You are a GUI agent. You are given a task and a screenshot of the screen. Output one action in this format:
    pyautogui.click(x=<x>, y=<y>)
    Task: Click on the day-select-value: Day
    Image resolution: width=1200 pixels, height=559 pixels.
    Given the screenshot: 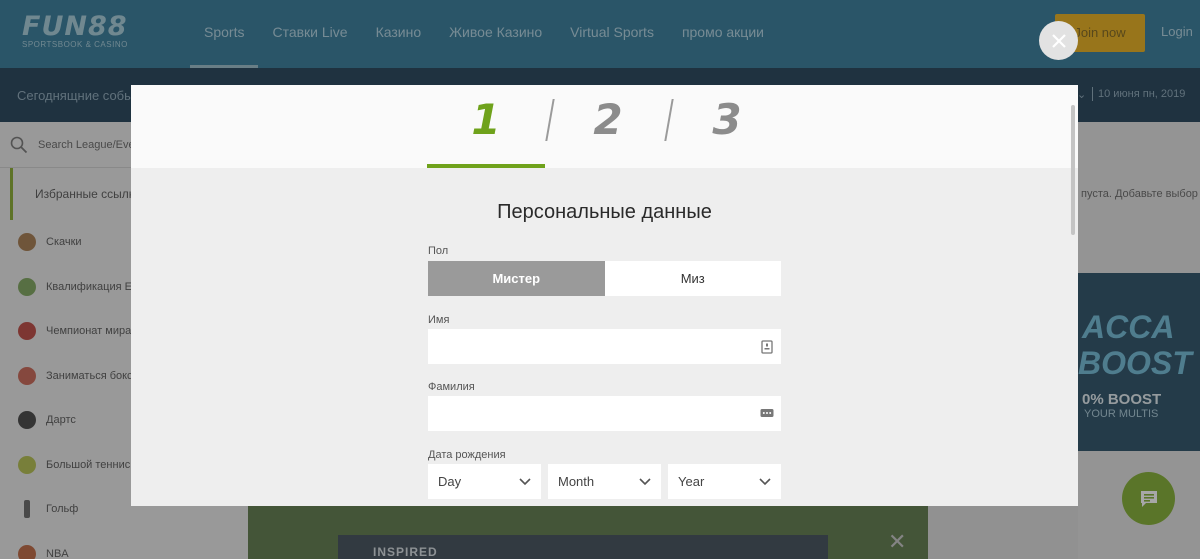 What is the action you would take?
    pyautogui.click(x=450, y=481)
    